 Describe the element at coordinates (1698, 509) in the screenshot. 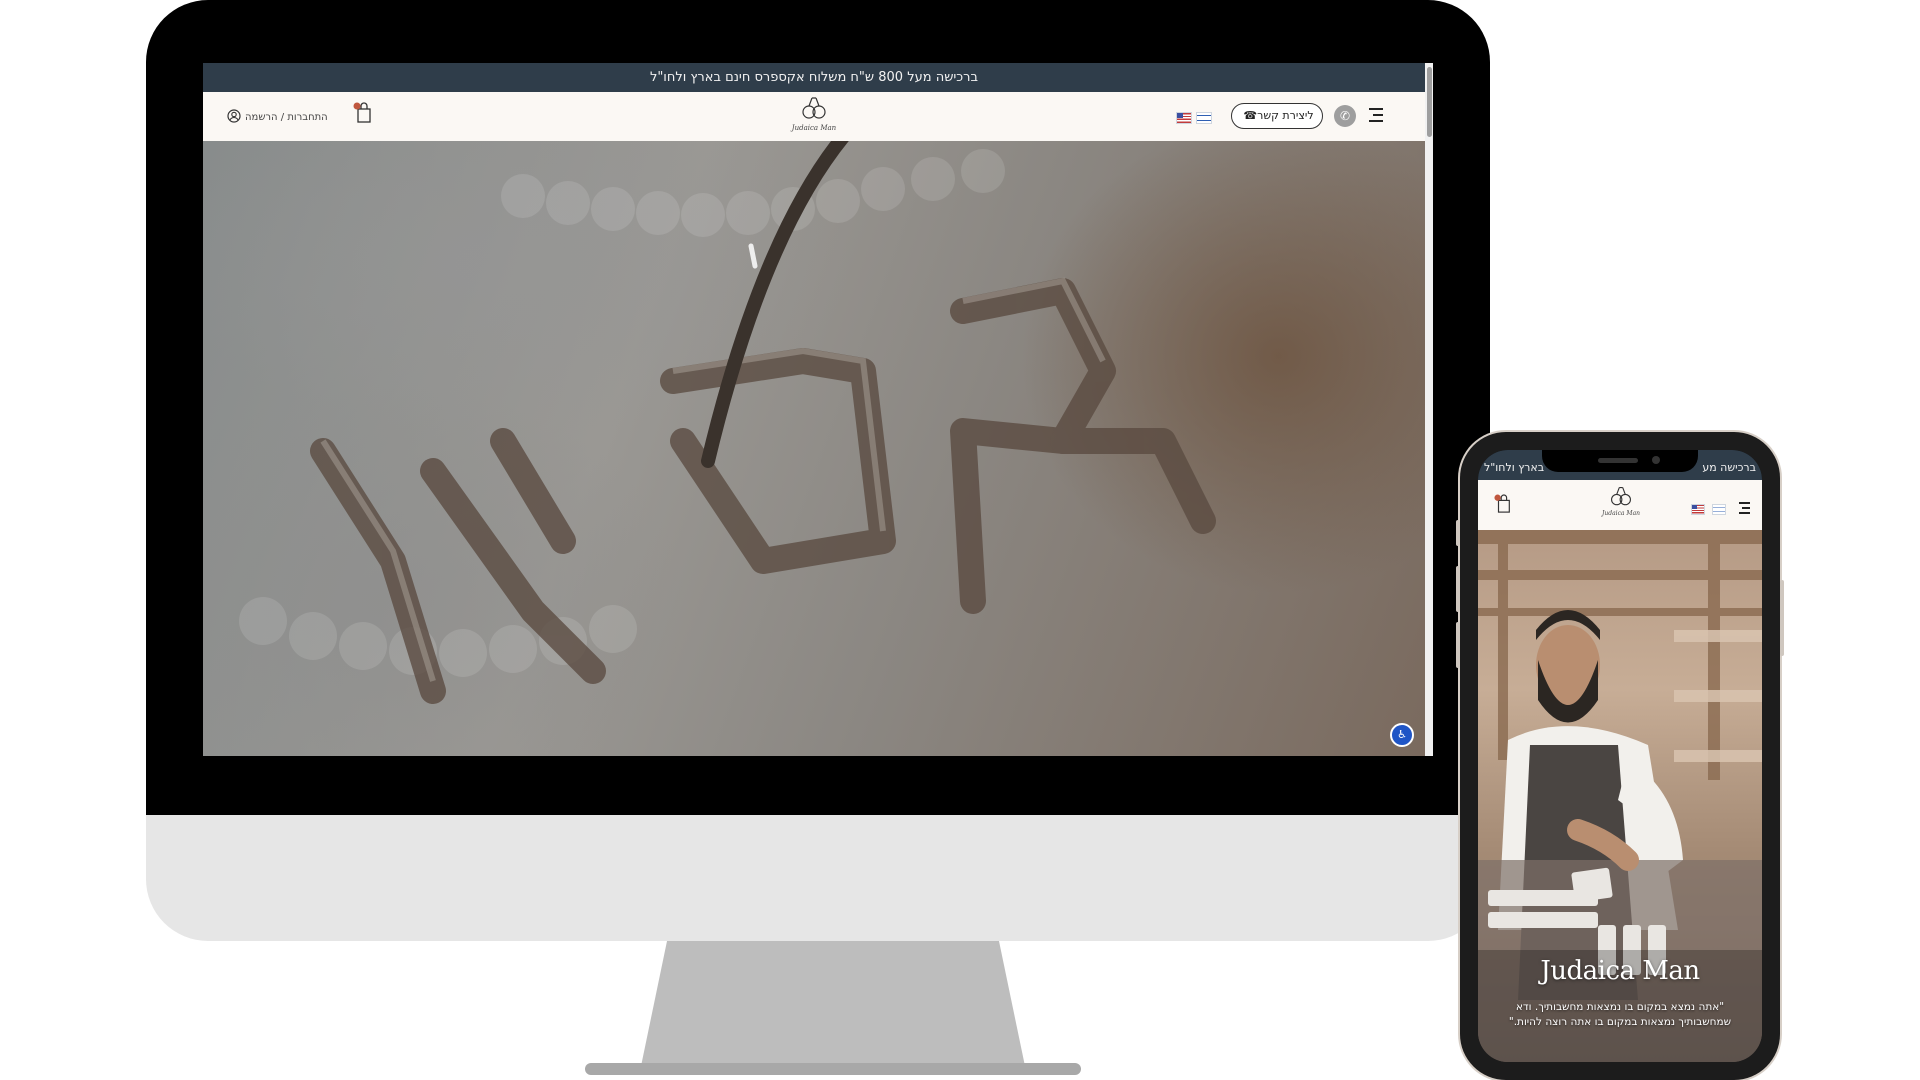

I see `mobile-us-flag-icon` at that location.